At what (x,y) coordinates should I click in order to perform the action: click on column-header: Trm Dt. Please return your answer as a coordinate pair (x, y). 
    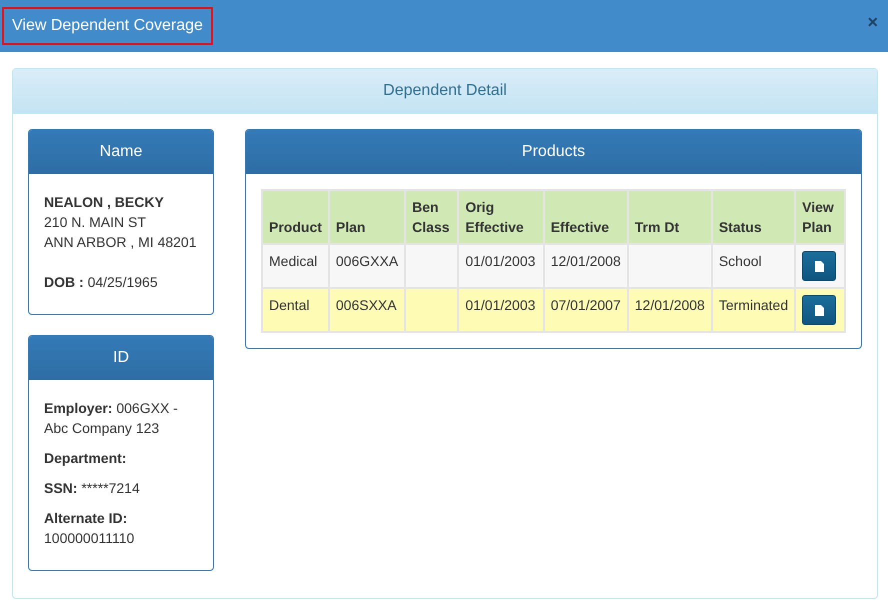
    Looking at the image, I should click on (670, 217).